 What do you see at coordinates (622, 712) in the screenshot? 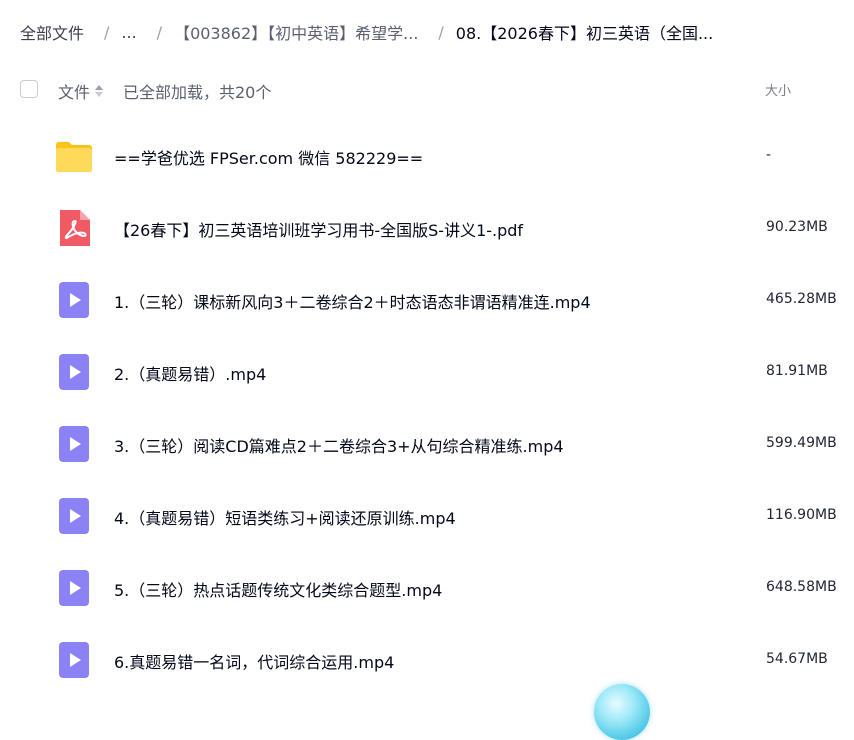
I see `assistant-bubble-icon` at bounding box center [622, 712].